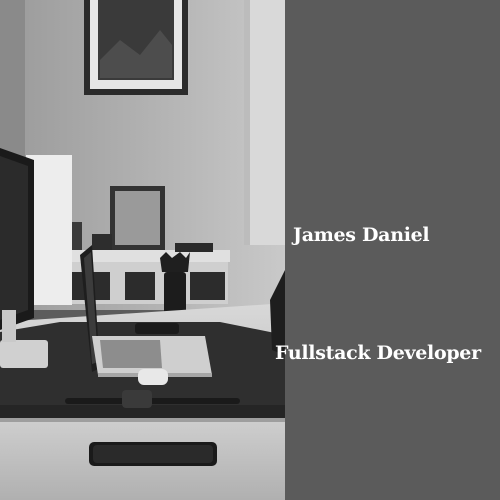  Describe the element at coordinates (361, 235) in the screenshot. I see `person-name: James Daniel` at that location.